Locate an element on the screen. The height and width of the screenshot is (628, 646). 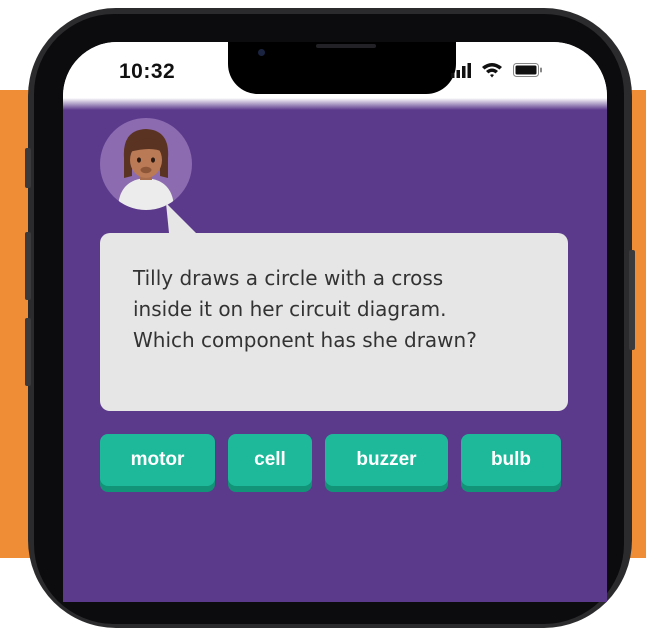
phone-side-button-power is located at coordinates (632, 300).